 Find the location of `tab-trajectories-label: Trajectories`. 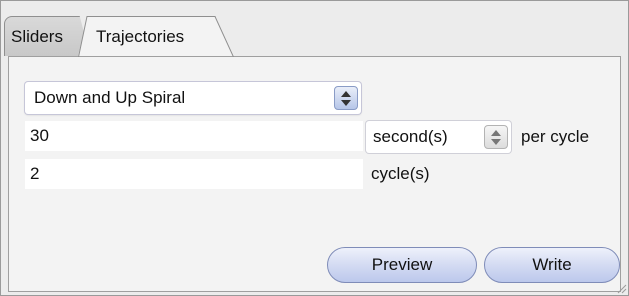

tab-trajectories-label: Trajectories is located at coordinates (140, 36).